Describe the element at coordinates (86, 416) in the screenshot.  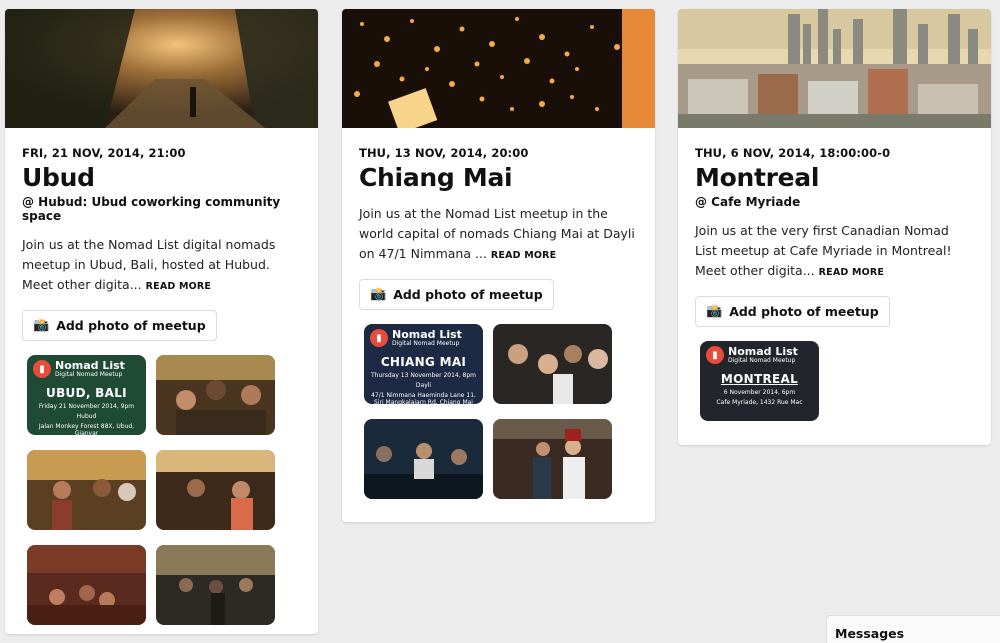
I see `poster-venue: Hubud` at that location.